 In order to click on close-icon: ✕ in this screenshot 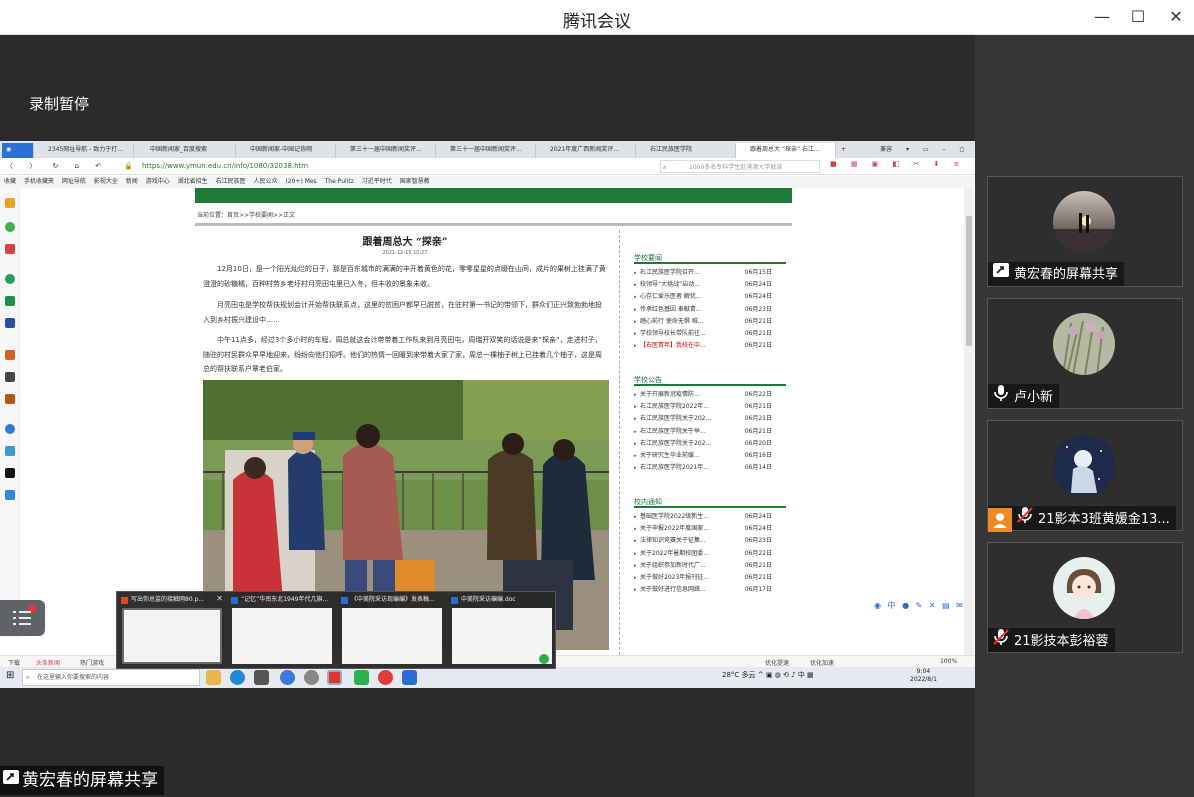, I will do `click(219, 598)`.